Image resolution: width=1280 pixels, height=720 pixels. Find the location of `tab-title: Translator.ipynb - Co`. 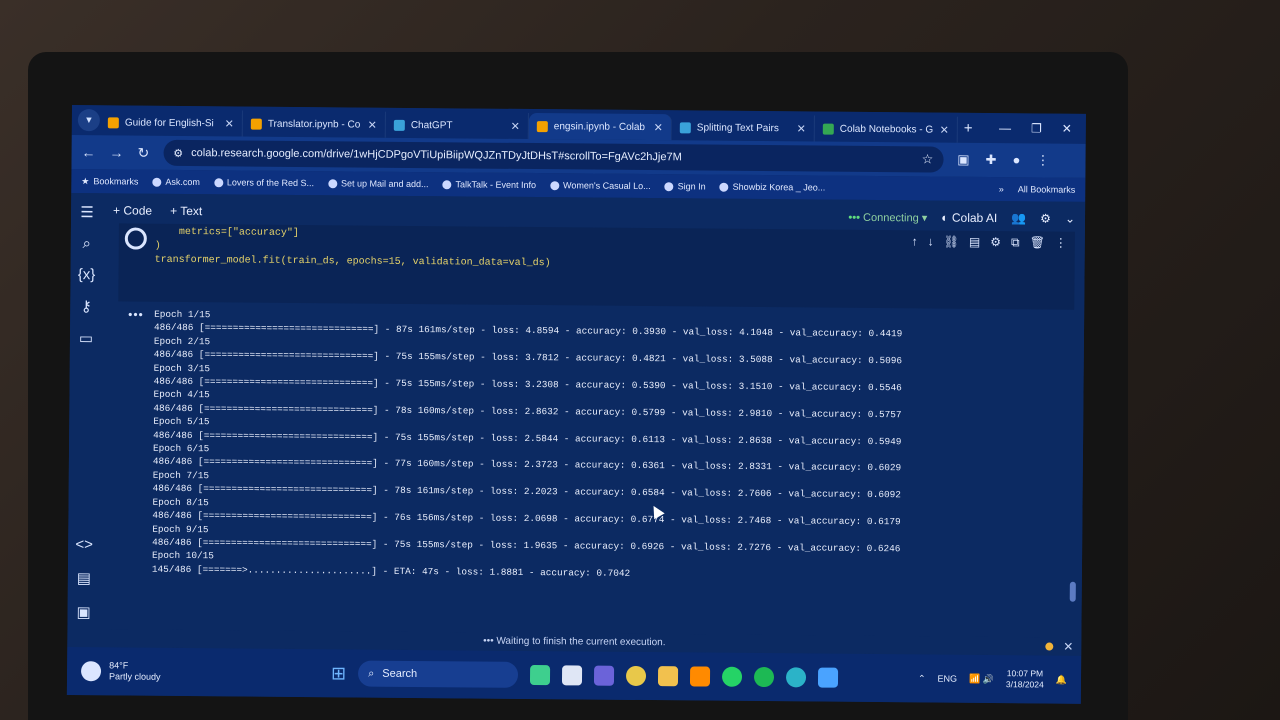

tab-title: Translator.ipynb - Co is located at coordinates (314, 124).